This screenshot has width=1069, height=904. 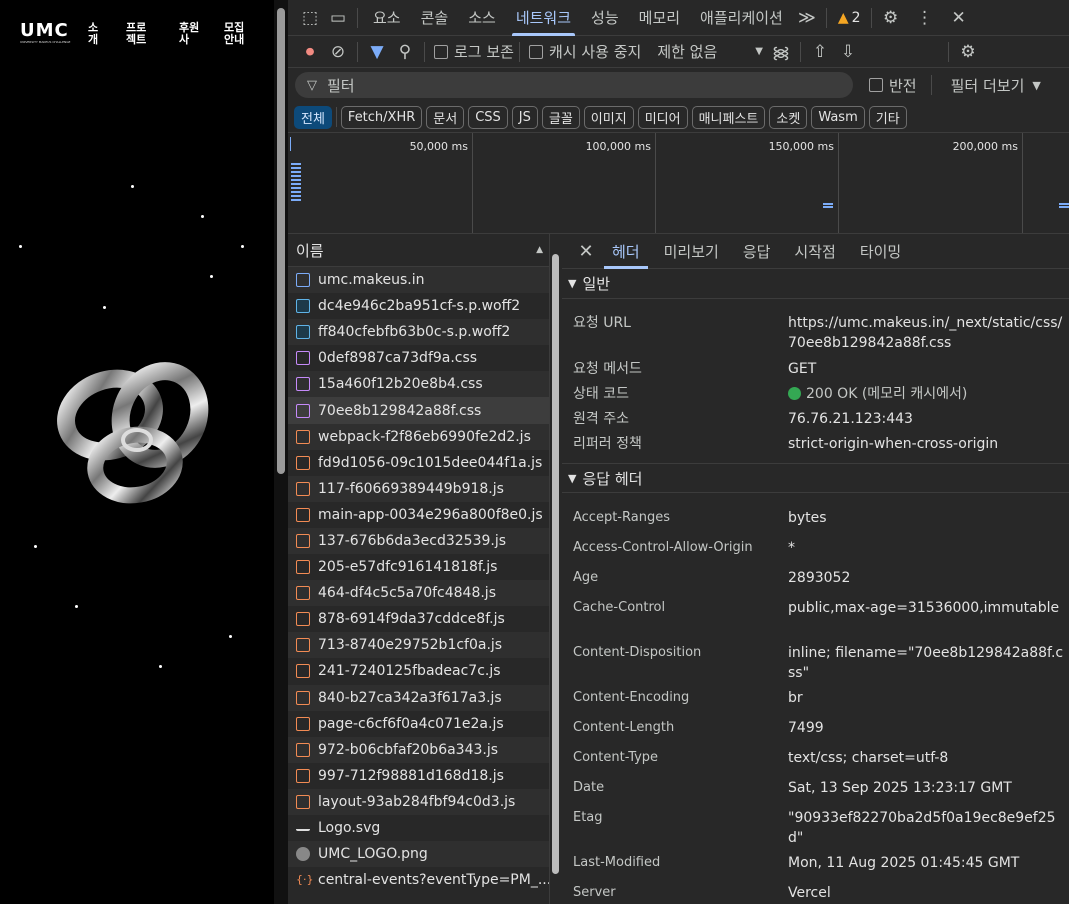 What do you see at coordinates (814, 251) in the screenshot?
I see `tab-initiator: 시작점` at bounding box center [814, 251].